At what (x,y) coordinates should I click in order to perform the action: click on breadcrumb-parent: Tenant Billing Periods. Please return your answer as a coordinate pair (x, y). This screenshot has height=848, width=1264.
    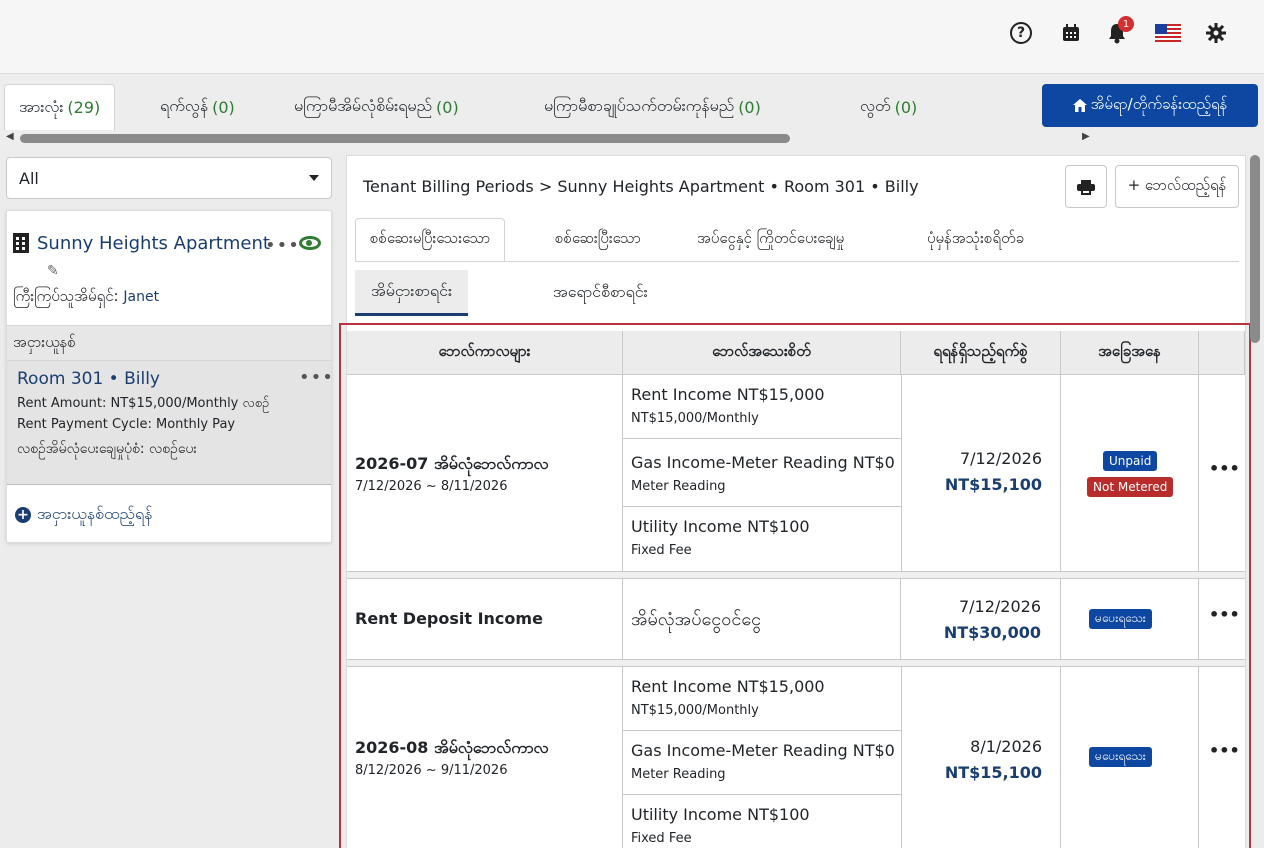
    Looking at the image, I should click on (448, 186).